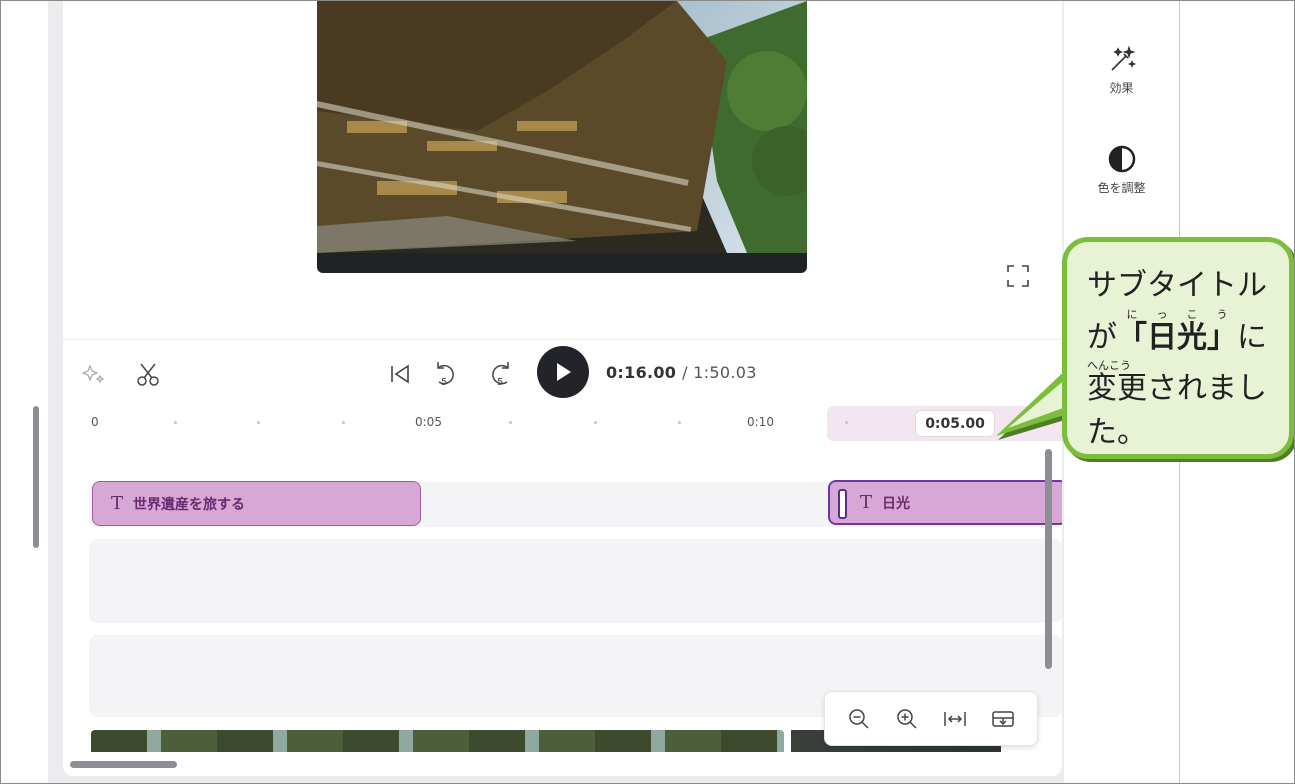 The image size is (1295, 784). What do you see at coordinates (1177, 337) in the screenshot?
I see `callout-emphasis-text: 「日光」` at bounding box center [1177, 337].